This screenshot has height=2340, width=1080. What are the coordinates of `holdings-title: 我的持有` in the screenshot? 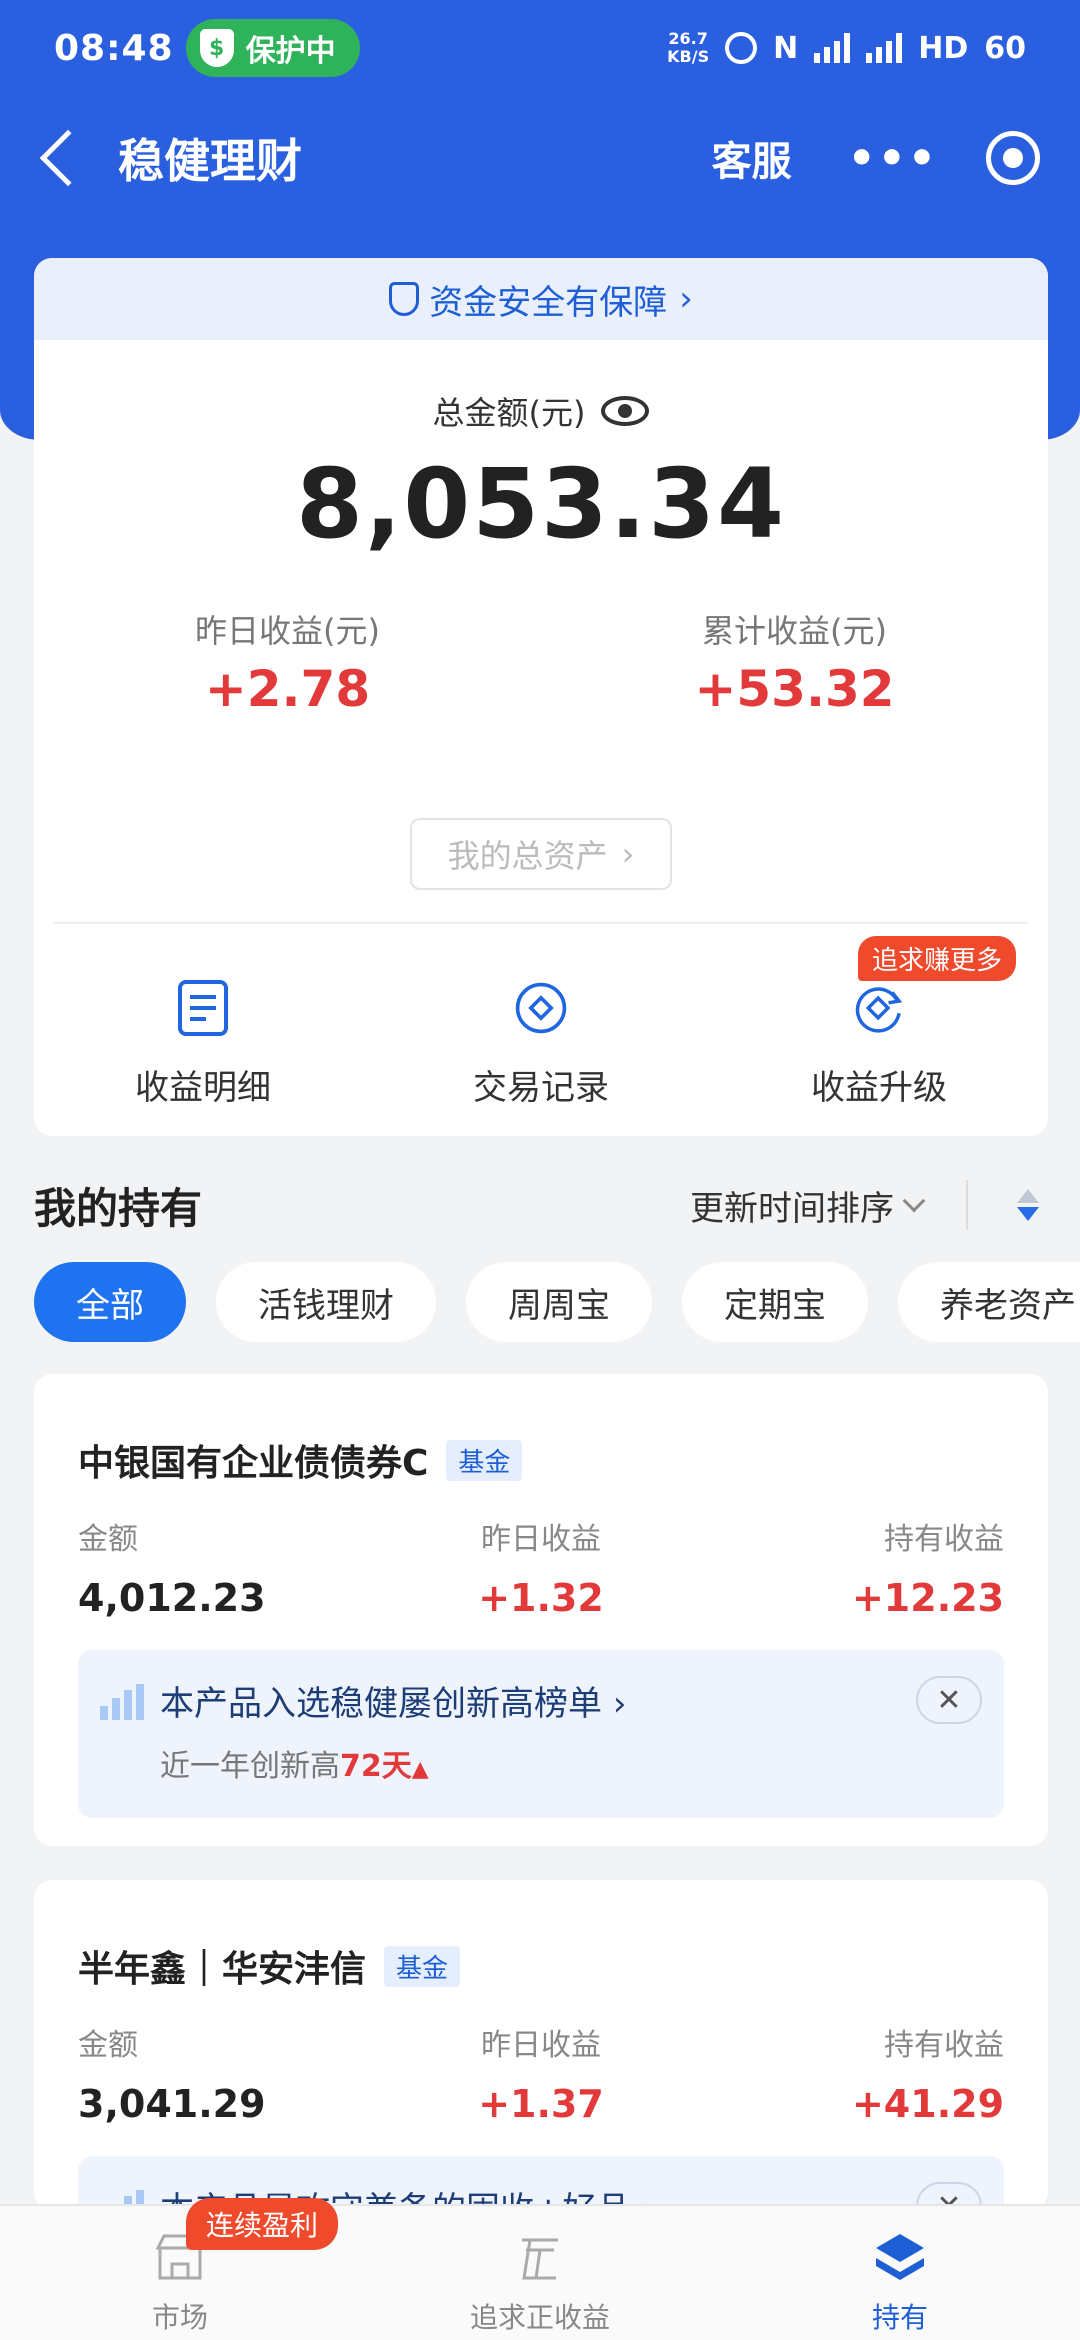 It's located at (118, 1208).